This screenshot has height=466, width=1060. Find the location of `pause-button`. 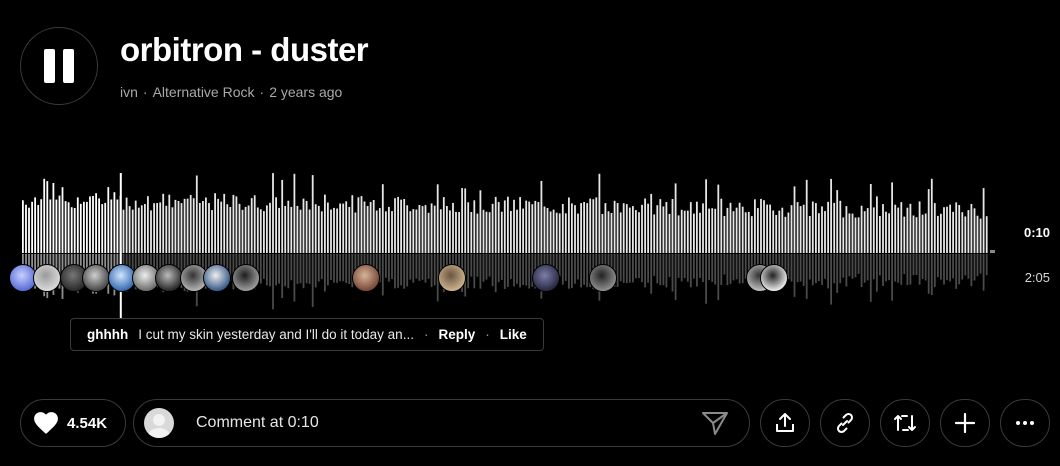

pause-button is located at coordinates (59, 66).